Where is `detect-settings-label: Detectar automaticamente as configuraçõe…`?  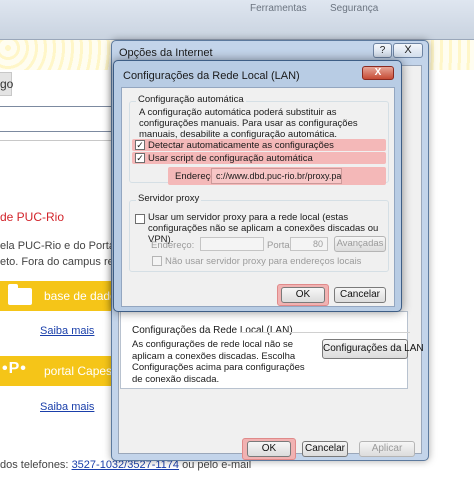 detect-settings-label: Detectar automaticamente as configuraçõe… is located at coordinates (241, 145).